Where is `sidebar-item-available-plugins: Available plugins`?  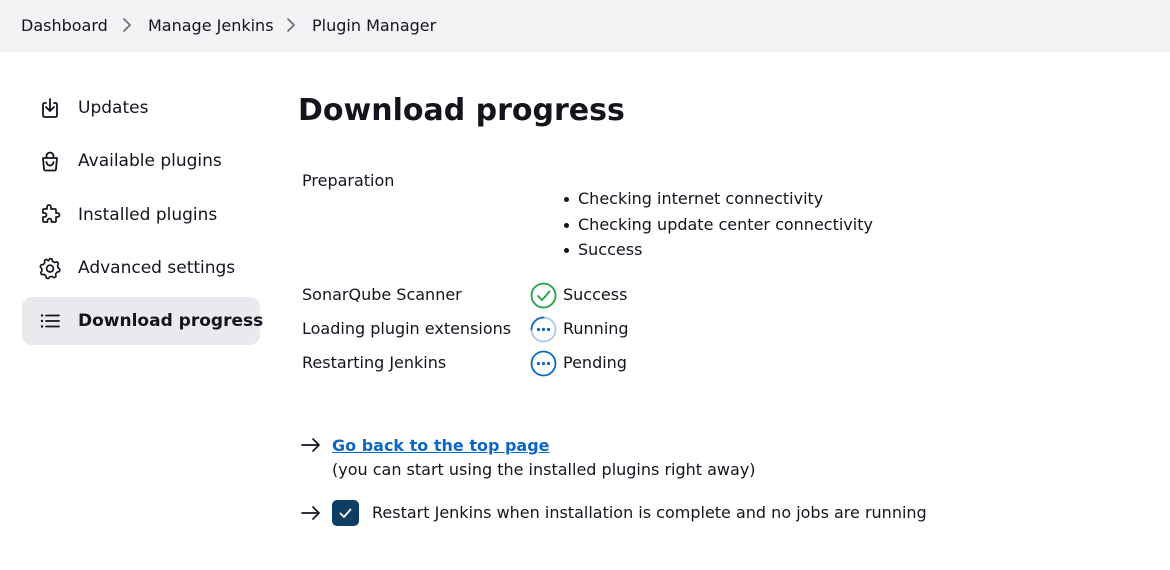
sidebar-item-available-plugins: Available plugins is located at coordinates (141, 161).